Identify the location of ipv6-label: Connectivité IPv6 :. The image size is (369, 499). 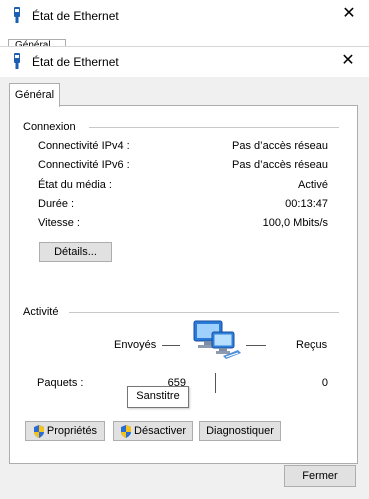
(84, 165).